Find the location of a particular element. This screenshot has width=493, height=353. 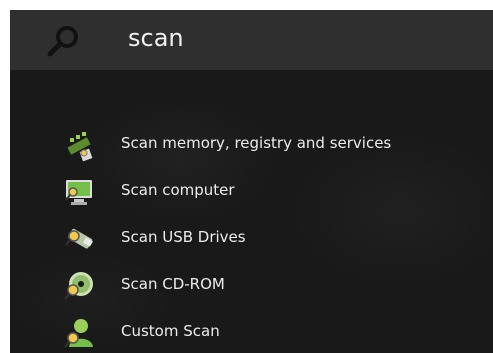

result-scan-usb-drives: Scan USB Drives is located at coordinates (251, 238).